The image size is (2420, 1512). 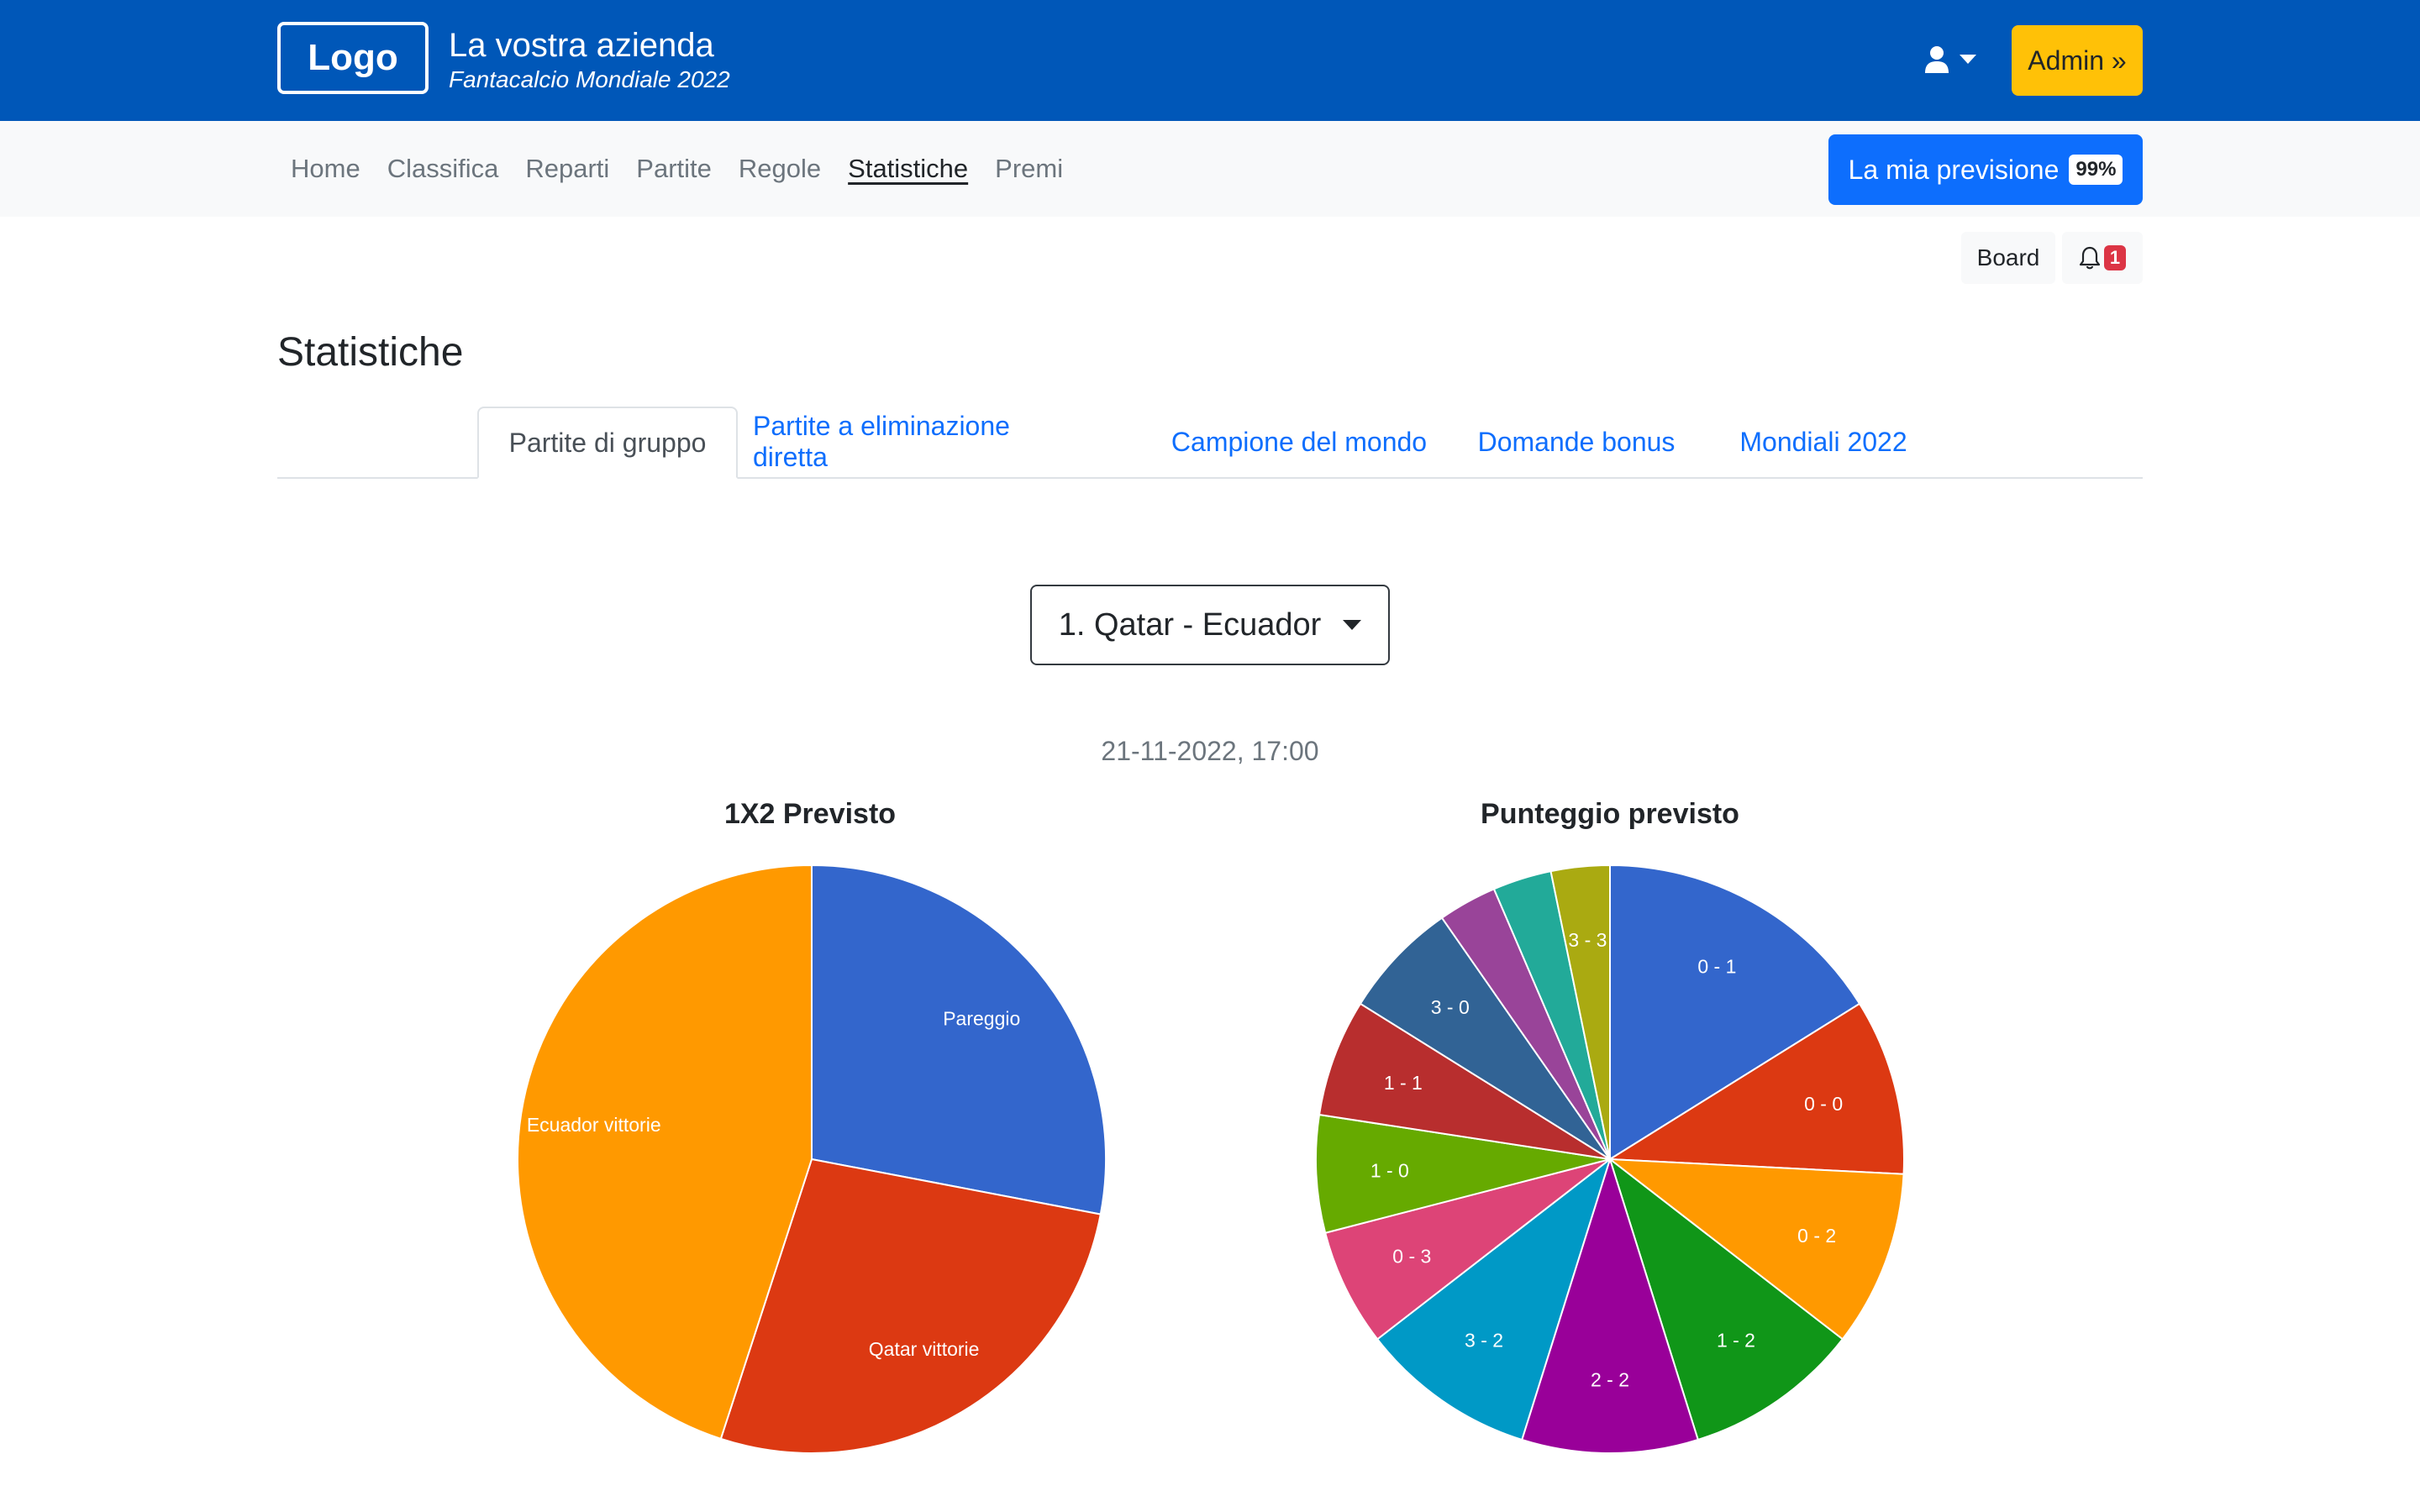 I want to click on chart-title-punteggio: Punteggio previsto, so click(x=1610, y=814).